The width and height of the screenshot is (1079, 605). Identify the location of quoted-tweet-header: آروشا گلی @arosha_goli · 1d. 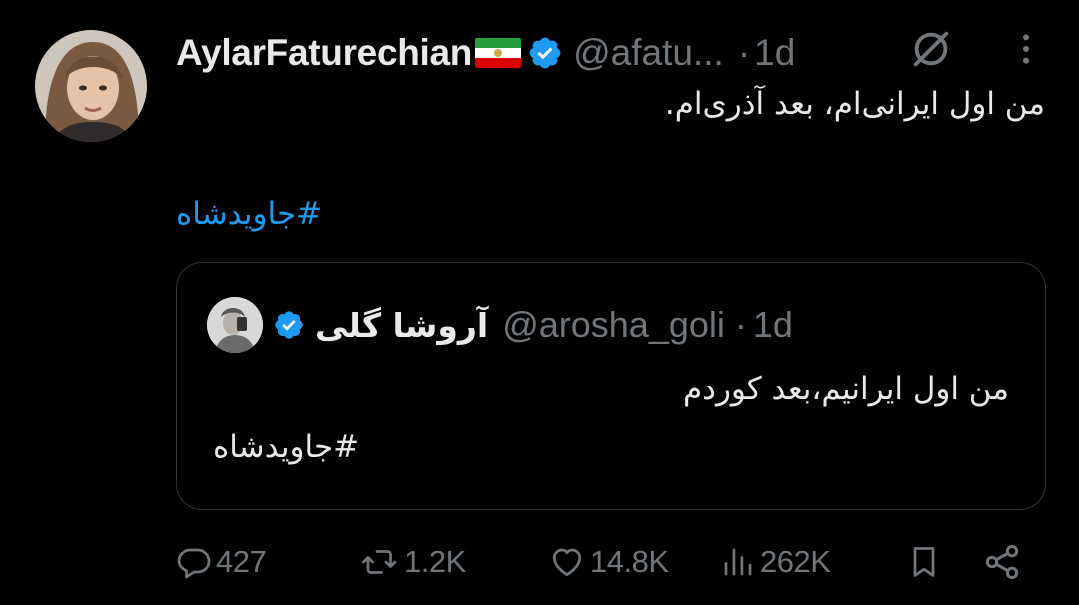
(500, 325).